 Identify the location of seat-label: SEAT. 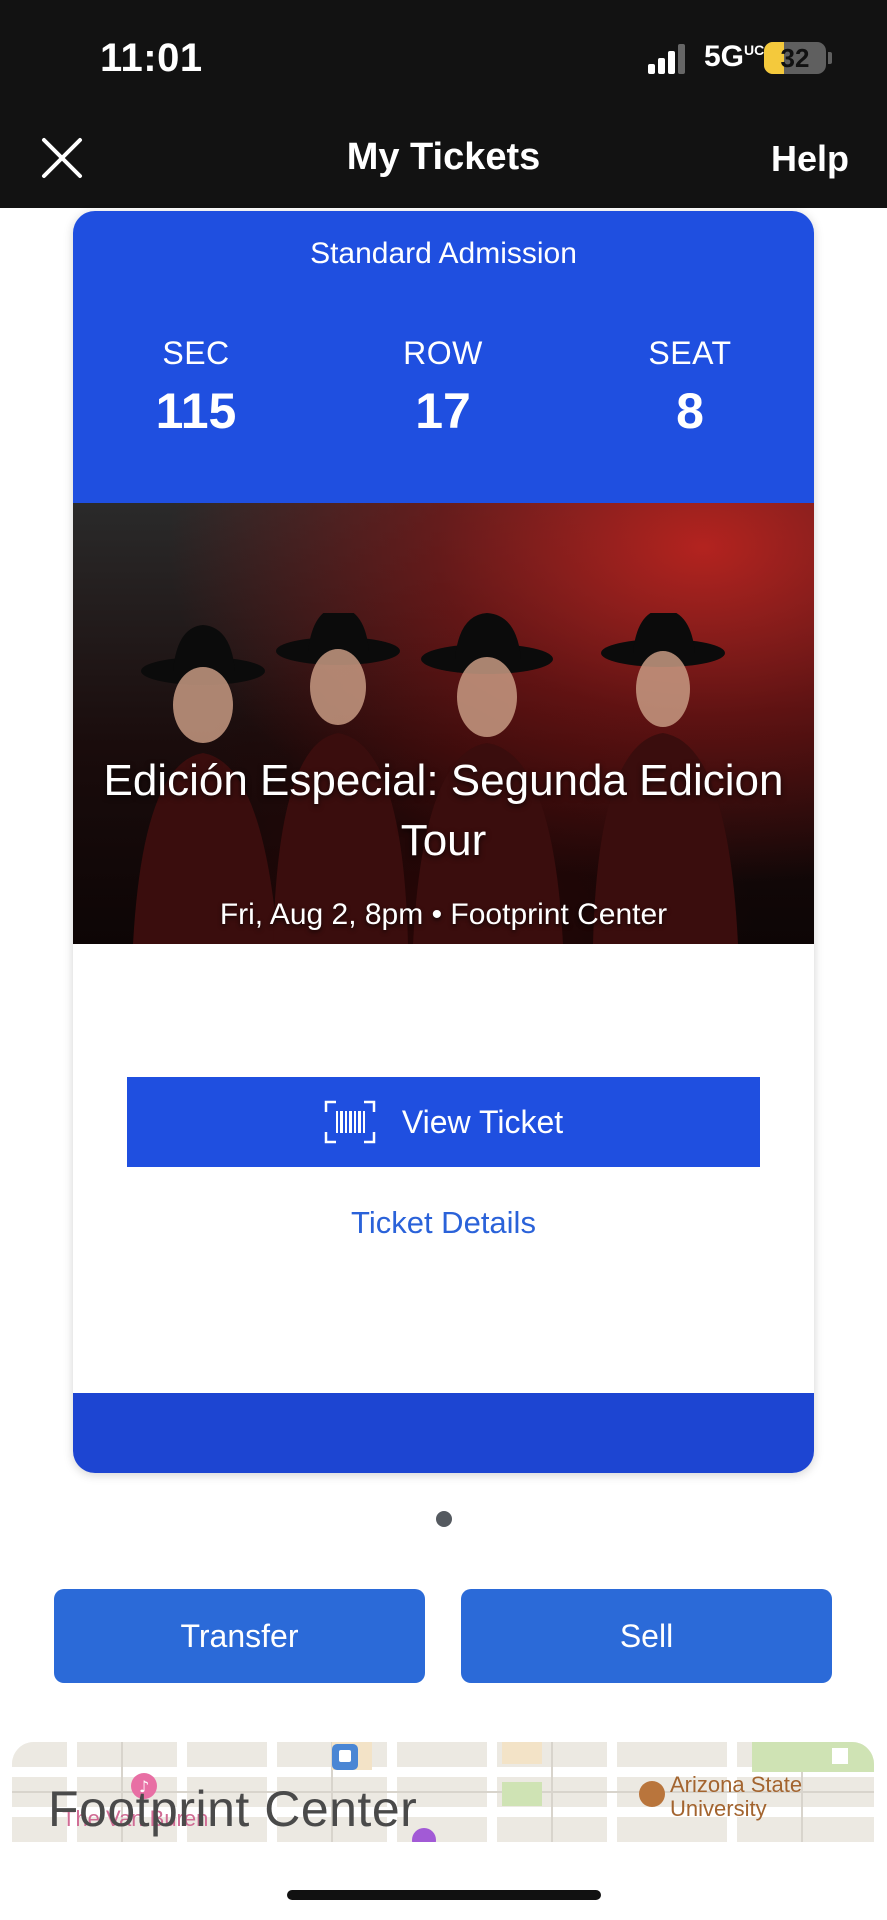
(690, 353).